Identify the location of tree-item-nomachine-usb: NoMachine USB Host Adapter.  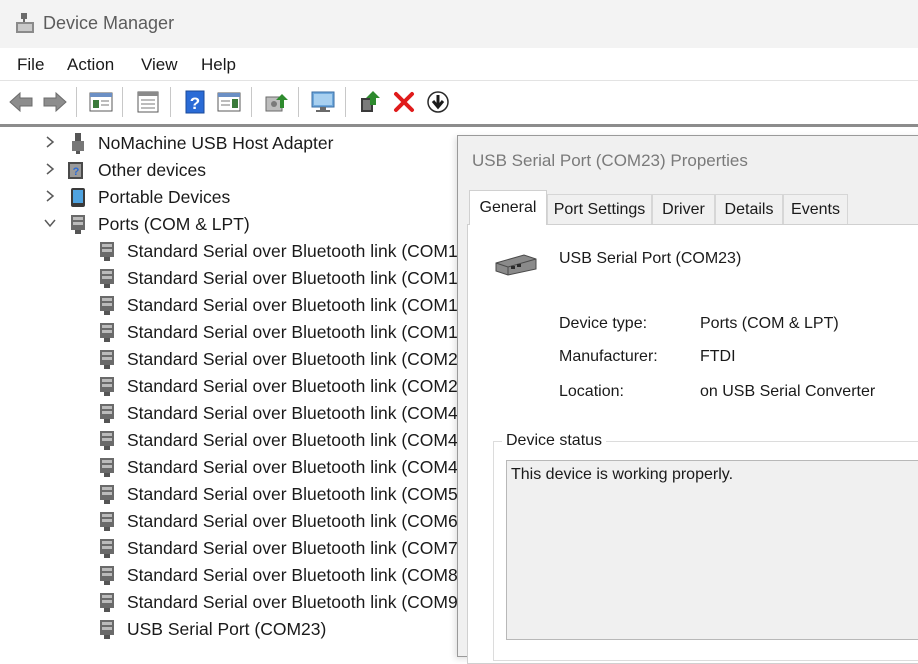
(230, 142).